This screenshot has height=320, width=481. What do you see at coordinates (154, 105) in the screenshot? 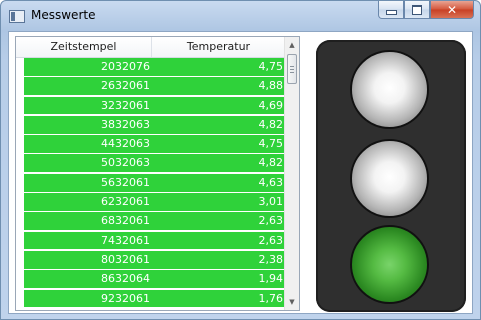
I see `table-row: 3232061 4,69` at bounding box center [154, 105].